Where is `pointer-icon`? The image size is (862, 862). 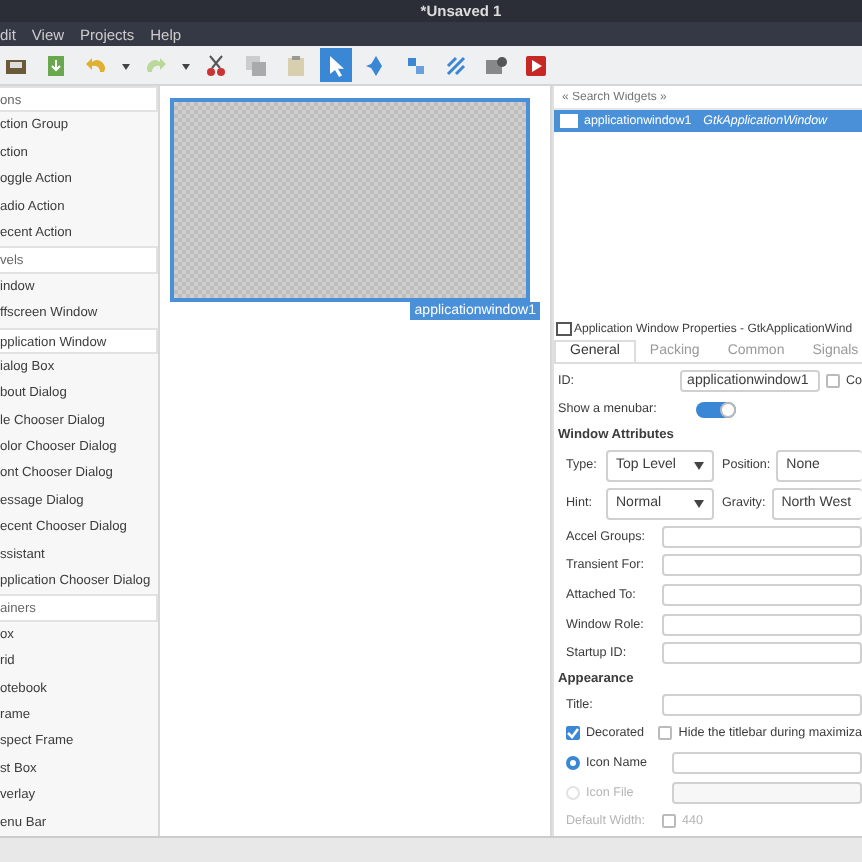
pointer-icon is located at coordinates (336, 65).